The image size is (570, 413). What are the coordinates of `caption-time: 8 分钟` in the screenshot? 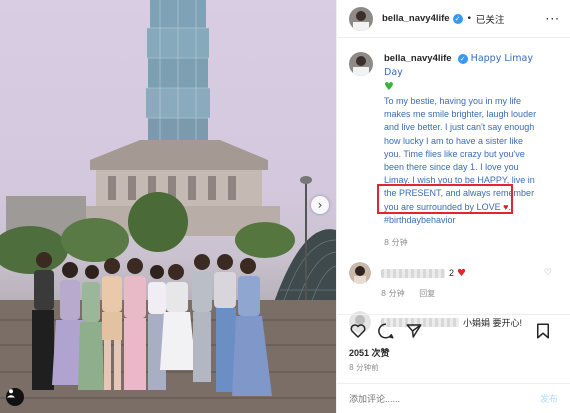 It's located at (396, 243).